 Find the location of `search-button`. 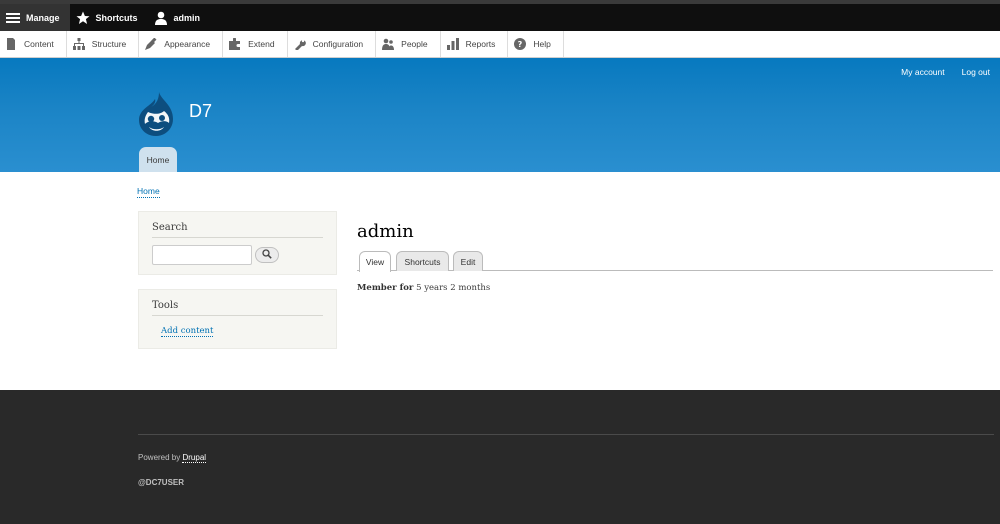

search-button is located at coordinates (267, 255).